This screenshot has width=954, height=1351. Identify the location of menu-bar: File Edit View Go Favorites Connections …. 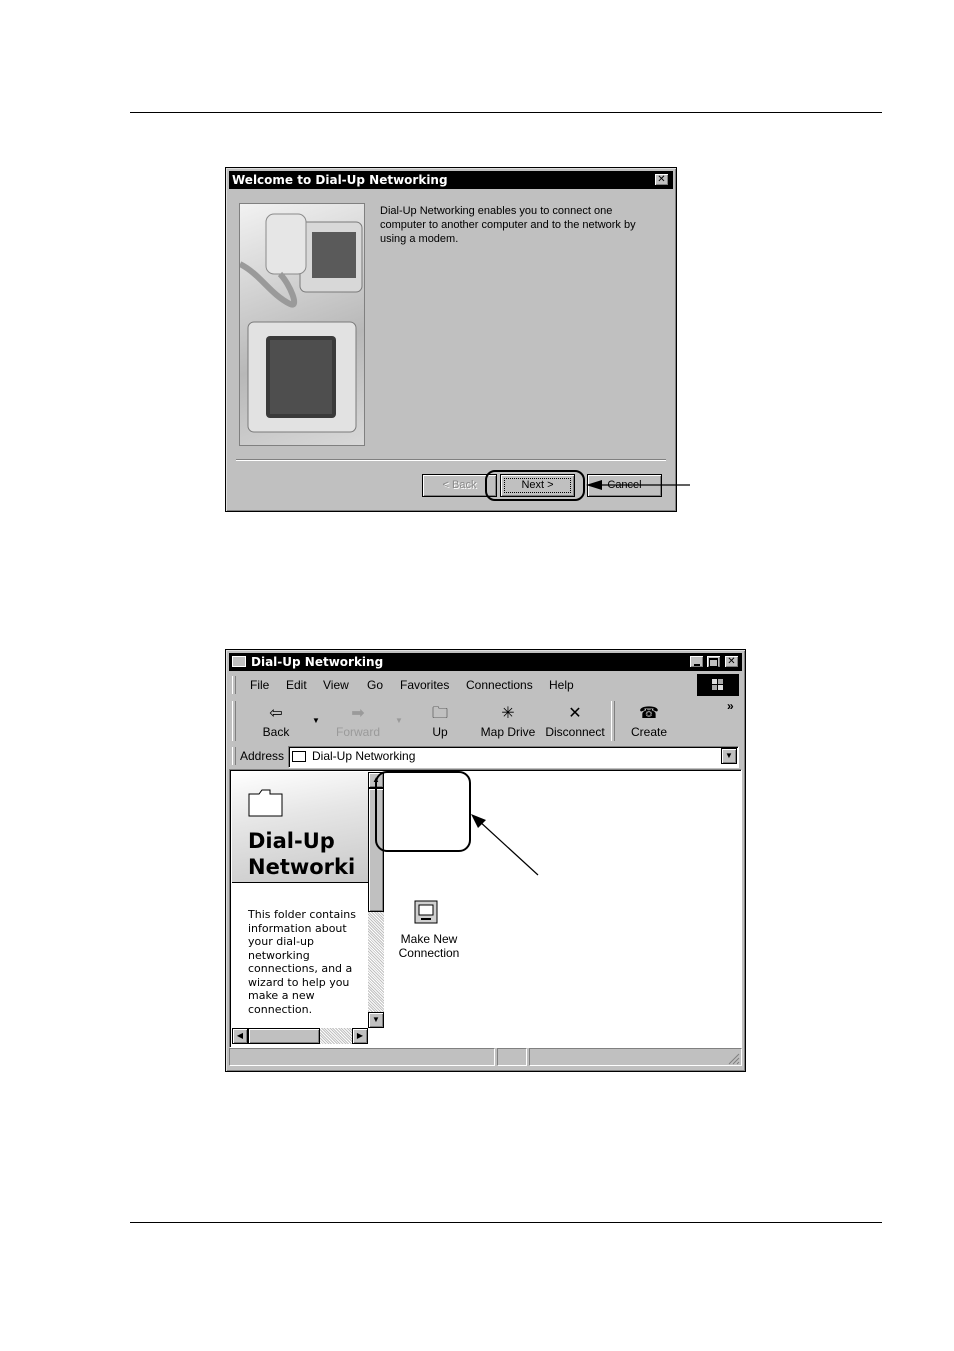
(465, 685).